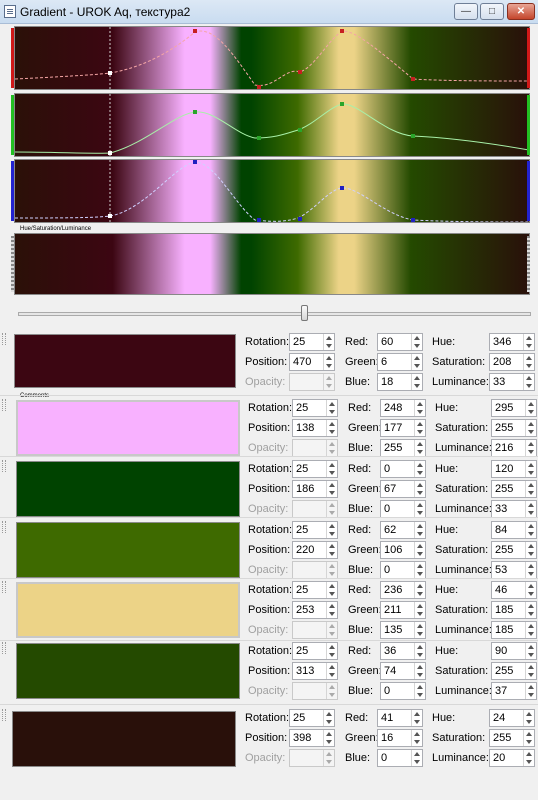 The width and height of the screenshot is (538, 800). What do you see at coordinates (512, 362) in the screenshot?
I see `saturation-spinbox: 208` at bounding box center [512, 362].